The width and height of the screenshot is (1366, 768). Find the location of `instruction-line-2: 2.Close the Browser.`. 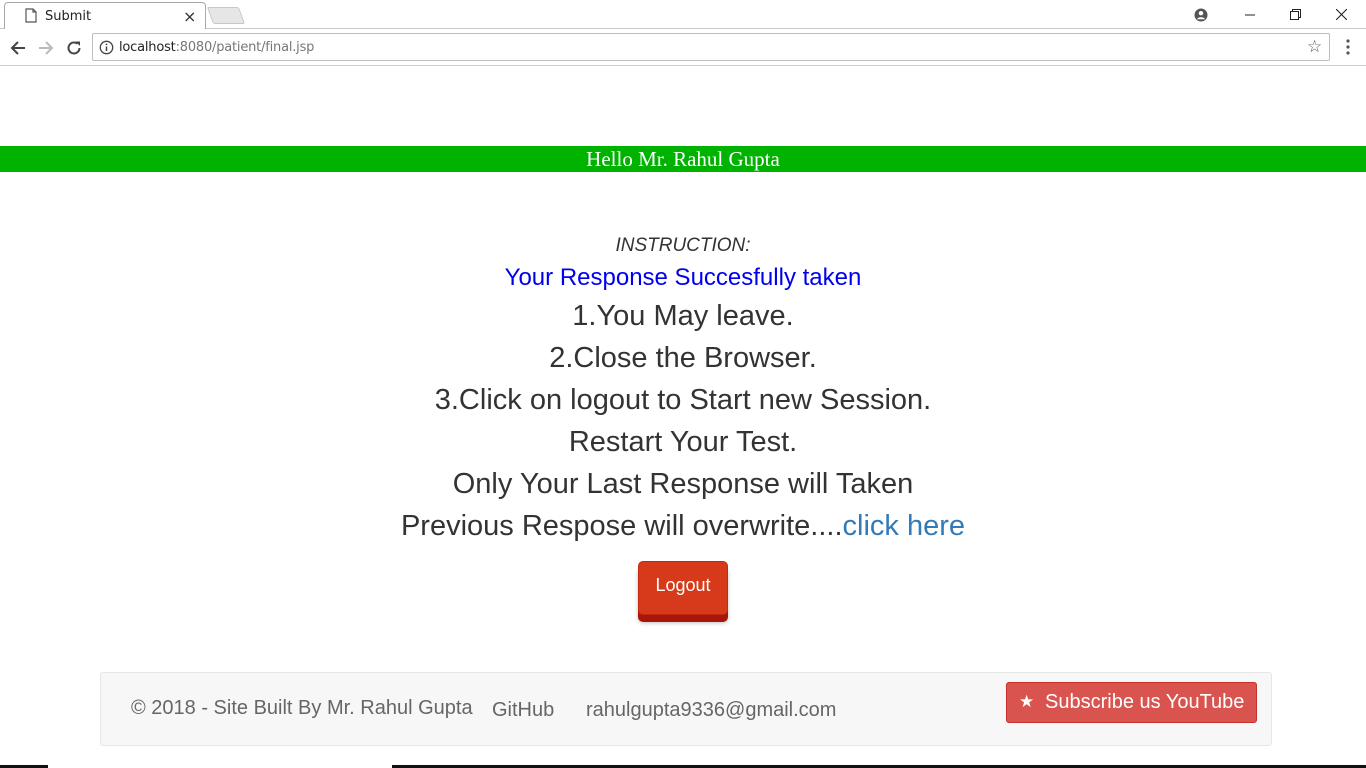

instruction-line-2: 2.Close the Browser. is located at coordinates (683, 358).